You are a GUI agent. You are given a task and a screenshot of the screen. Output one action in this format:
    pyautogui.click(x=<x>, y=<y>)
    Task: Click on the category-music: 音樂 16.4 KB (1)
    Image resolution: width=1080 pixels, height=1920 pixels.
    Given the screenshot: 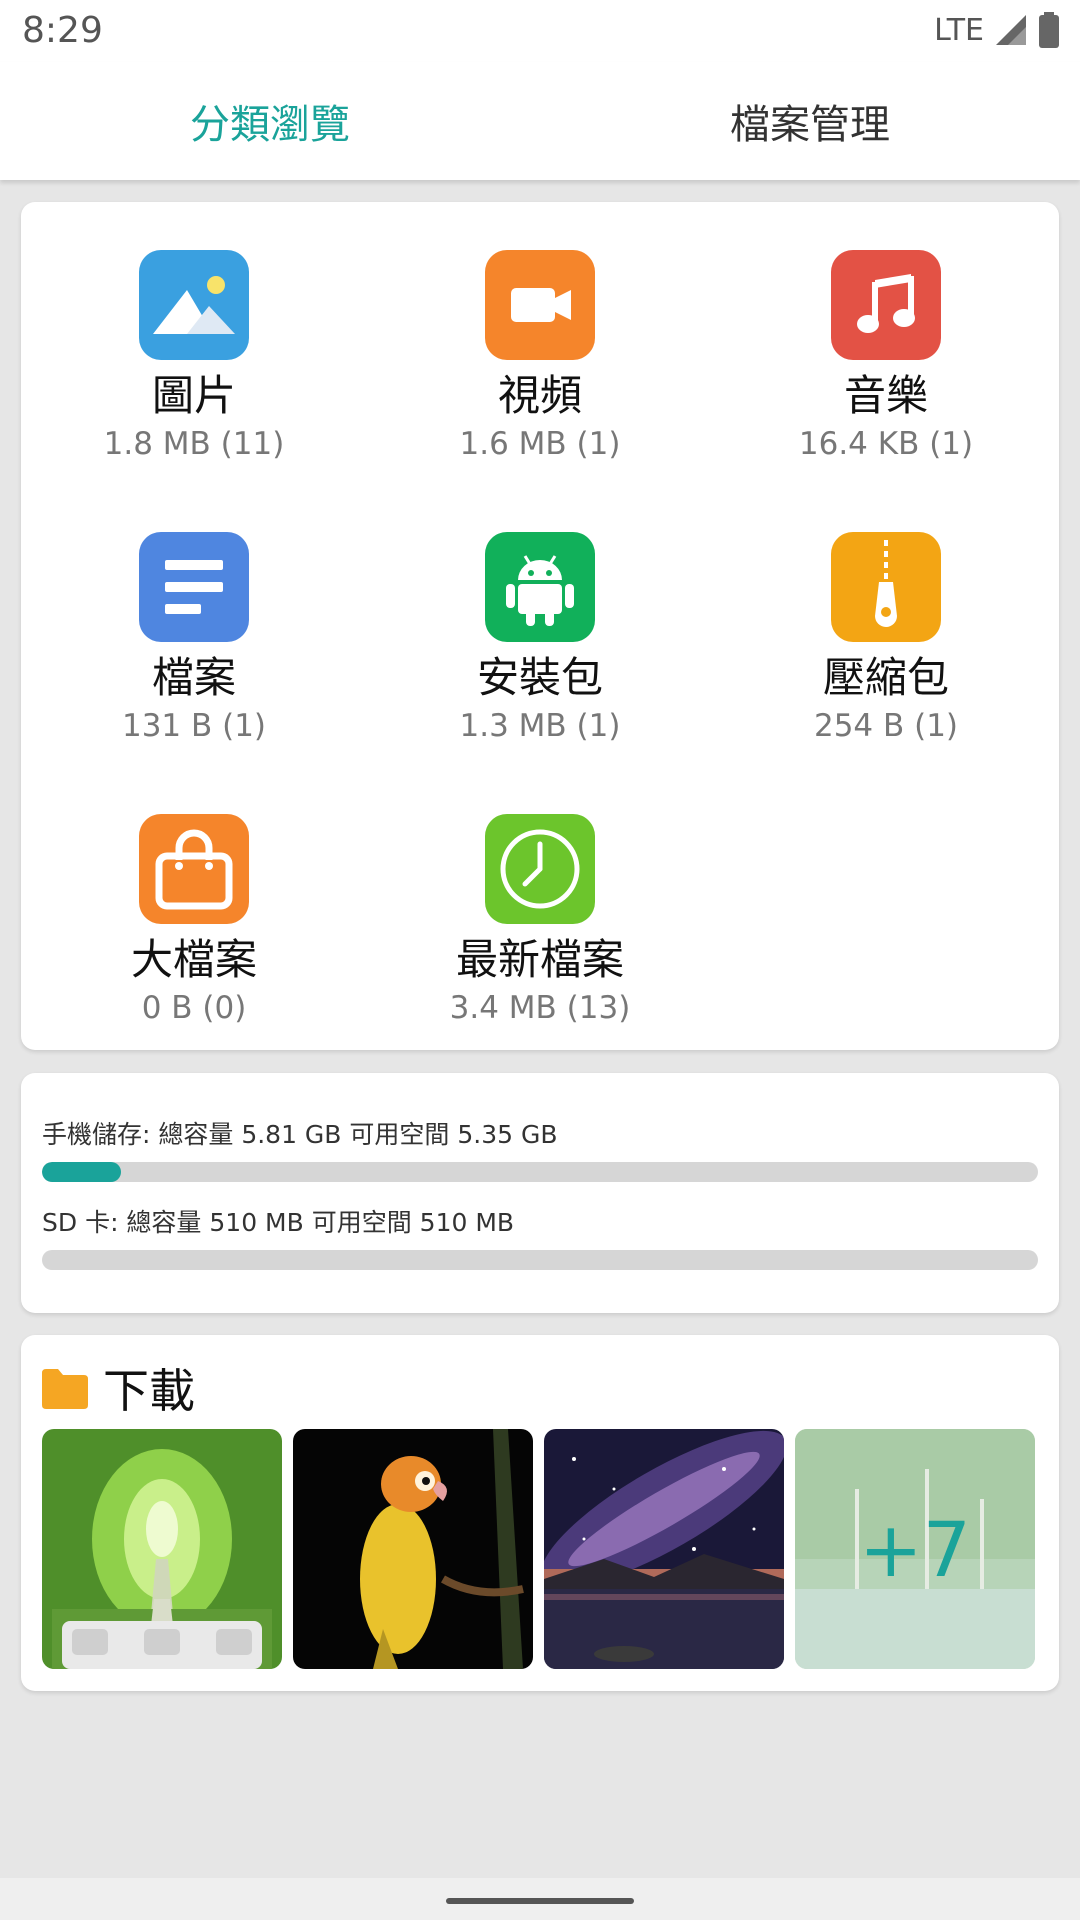 What is the action you would take?
    pyautogui.click(x=886, y=380)
    